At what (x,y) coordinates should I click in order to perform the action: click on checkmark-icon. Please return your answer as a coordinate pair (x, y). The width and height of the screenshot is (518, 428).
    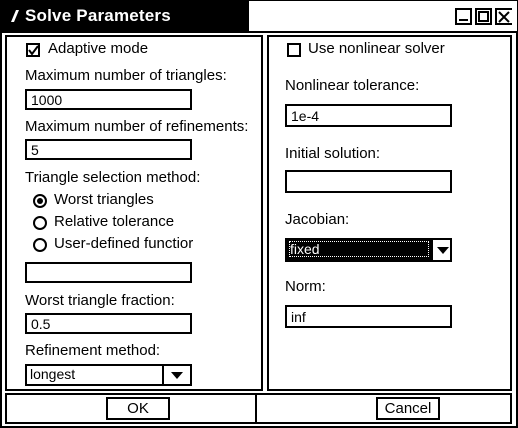
    Looking at the image, I should click on (33, 50).